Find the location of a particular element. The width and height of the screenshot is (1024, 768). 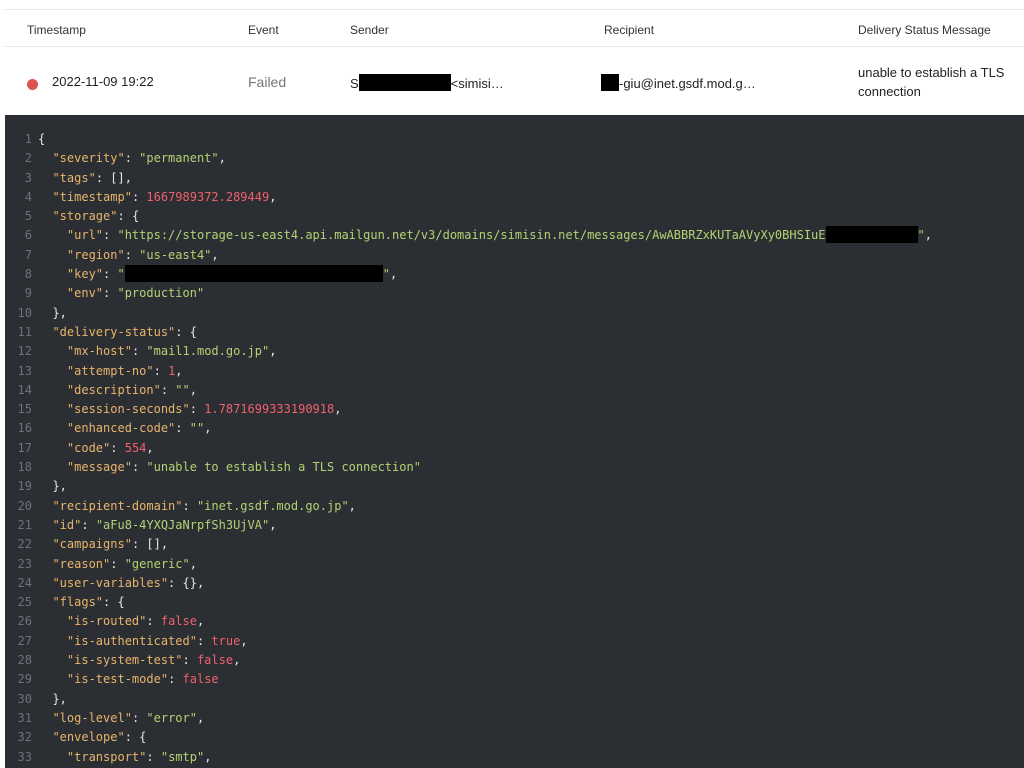

json-value: 554 is located at coordinates (135, 447).